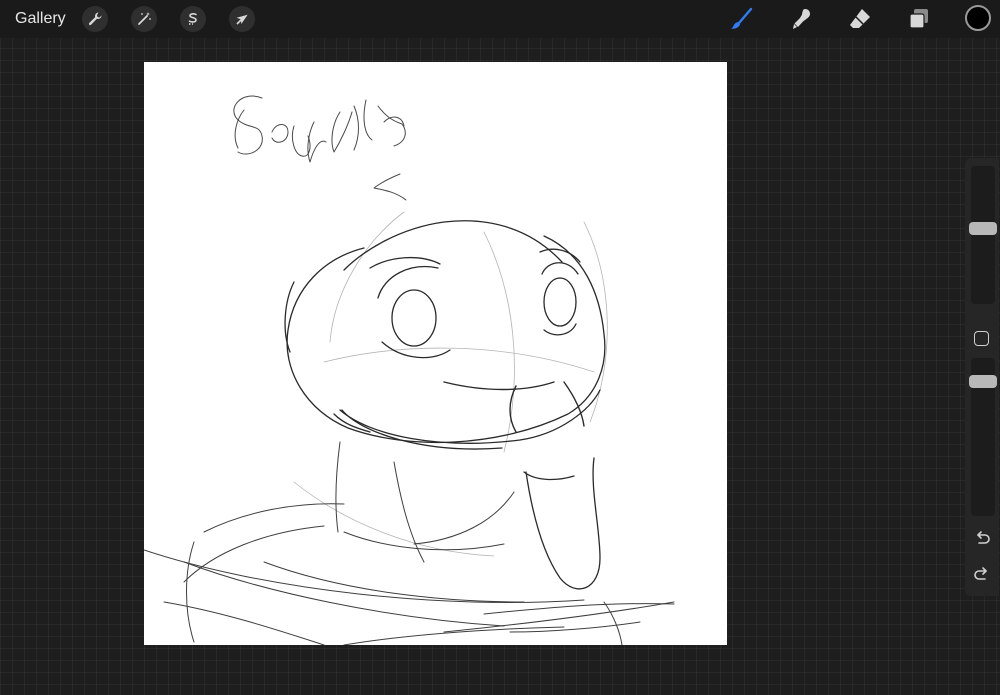 This screenshot has width=1000, height=695. What do you see at coordinates (983, 228) in the screenshot?
I see `brush-size-slider-thumb` at bounding box center [983, 228].